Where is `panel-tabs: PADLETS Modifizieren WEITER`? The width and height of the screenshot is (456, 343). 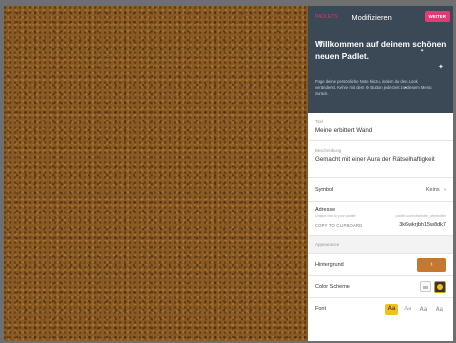 panel-tabs: PADLETS Modifizieren WEITER is located at coordinates (382, 17).